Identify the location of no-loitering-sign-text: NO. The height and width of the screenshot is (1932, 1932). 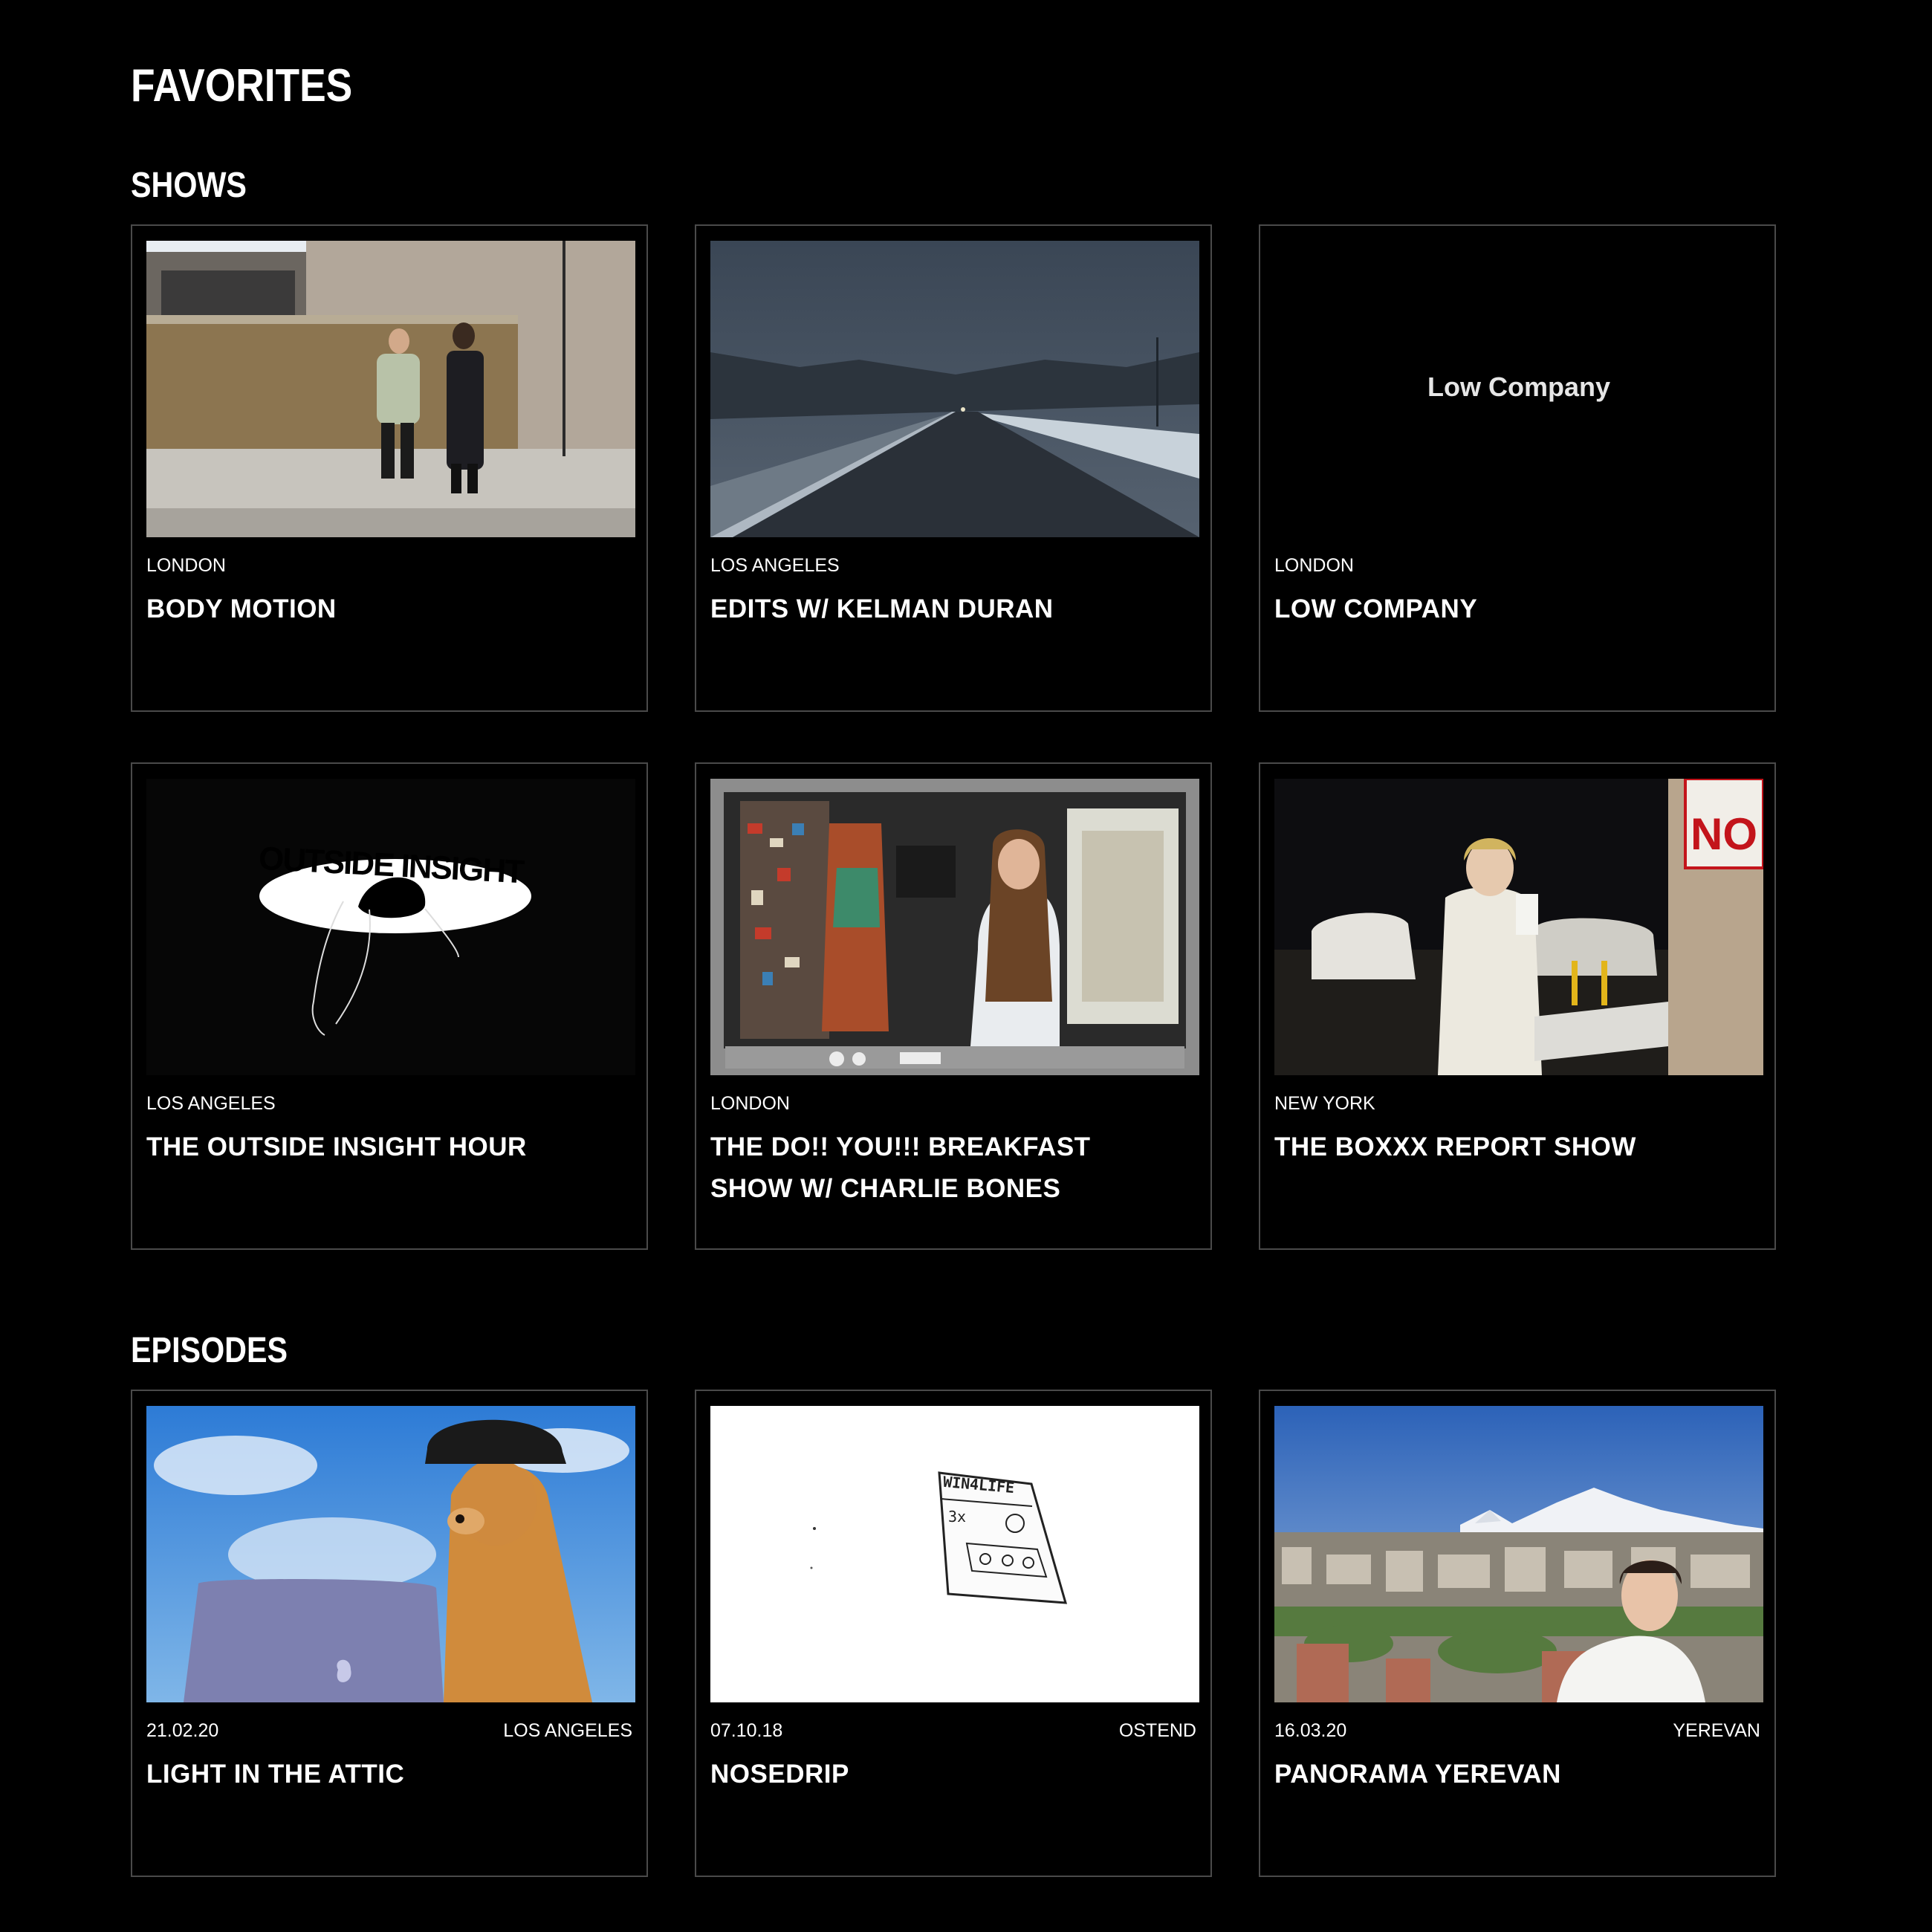
(1723, 834).